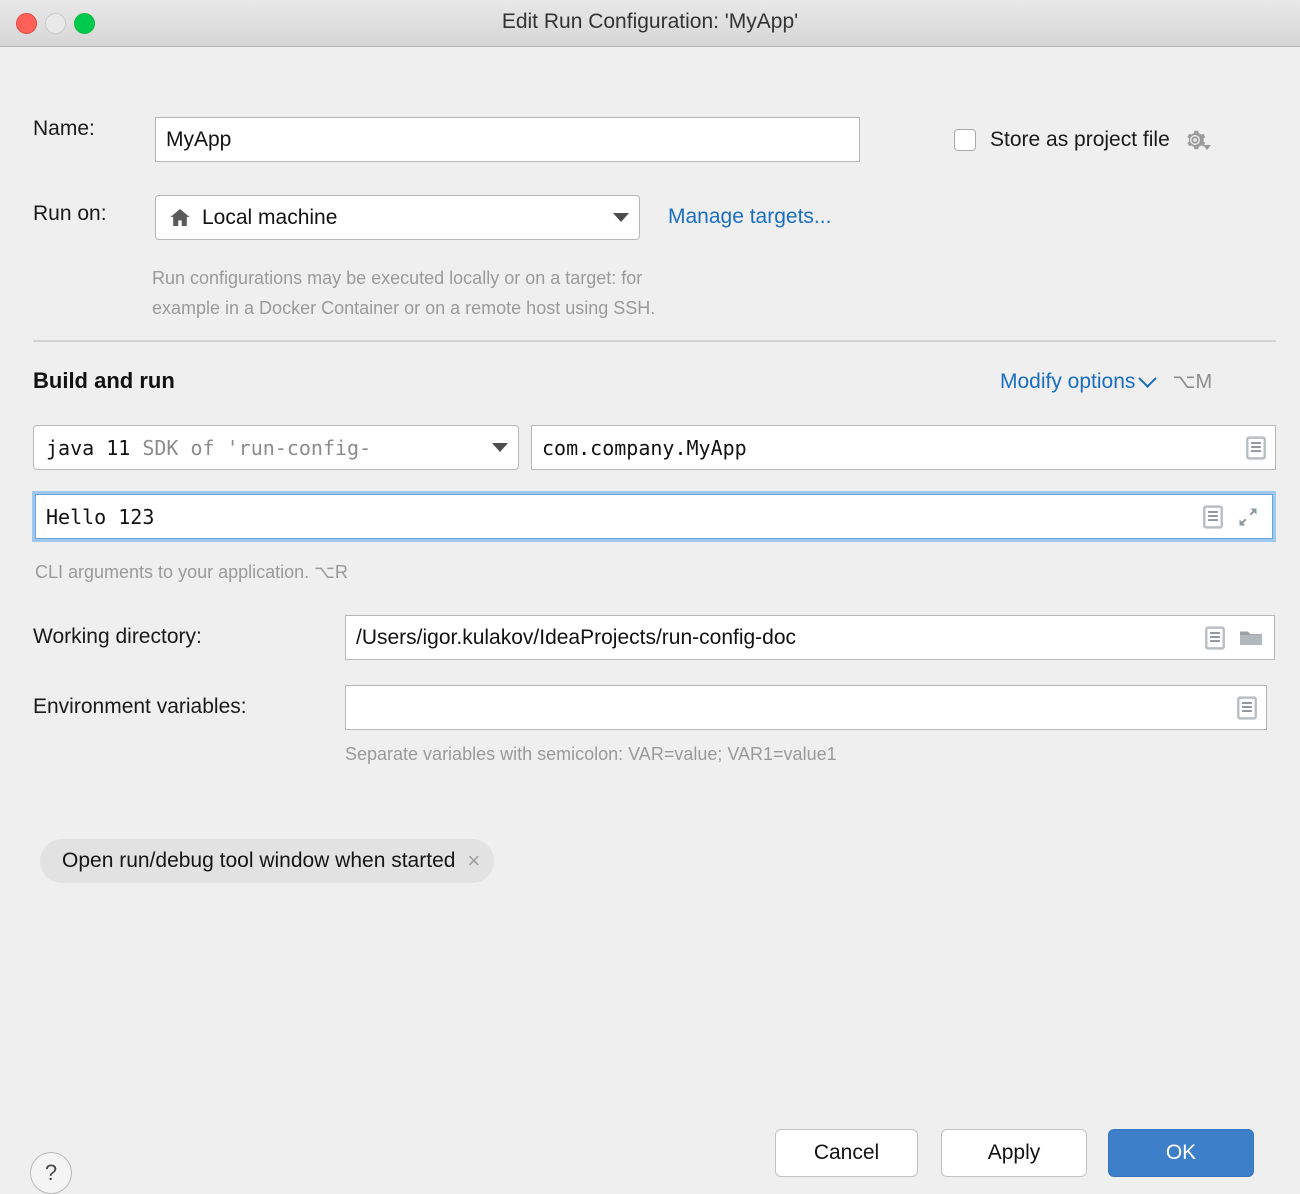 This screenshot has width=1300, height=1194. I want to click on apply-button: Apply, so click(1014, 1153).